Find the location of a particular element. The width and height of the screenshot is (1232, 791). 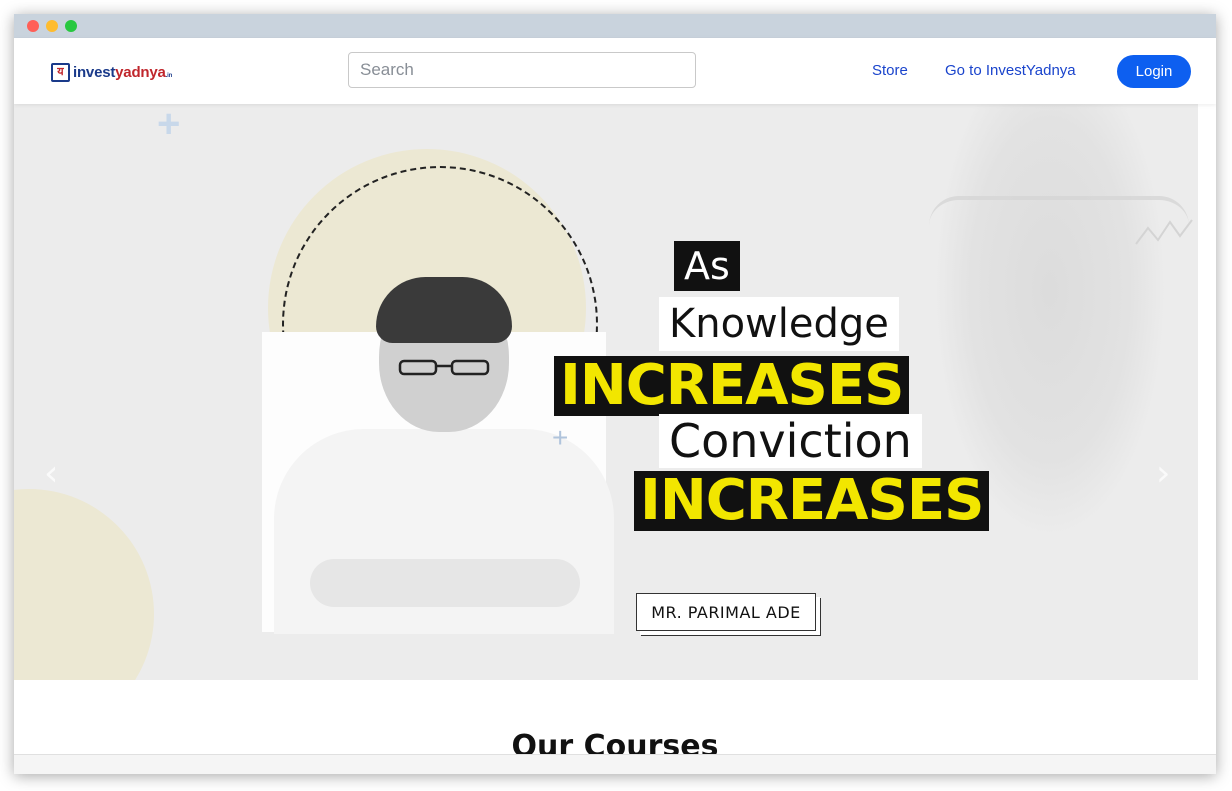

portrait-glasses-icon is located at coordinates (444, 367).